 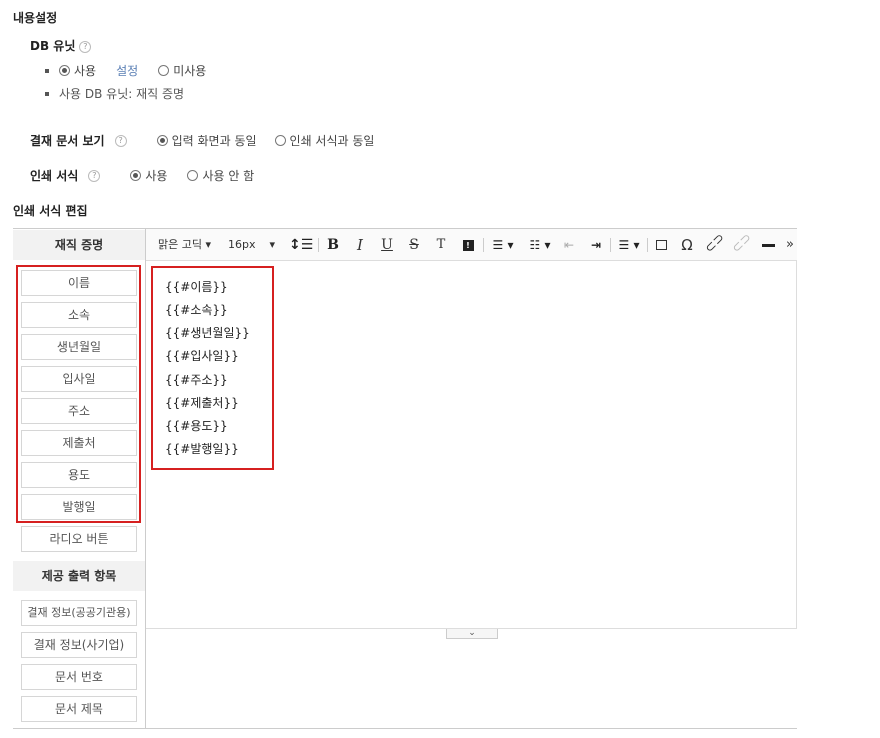 What do you see at coordinates (122, 94) in the screenshot?
I see `db-unit-info: 사용 DB 유닛: 재직 증명` at bounding box center [122, 94].